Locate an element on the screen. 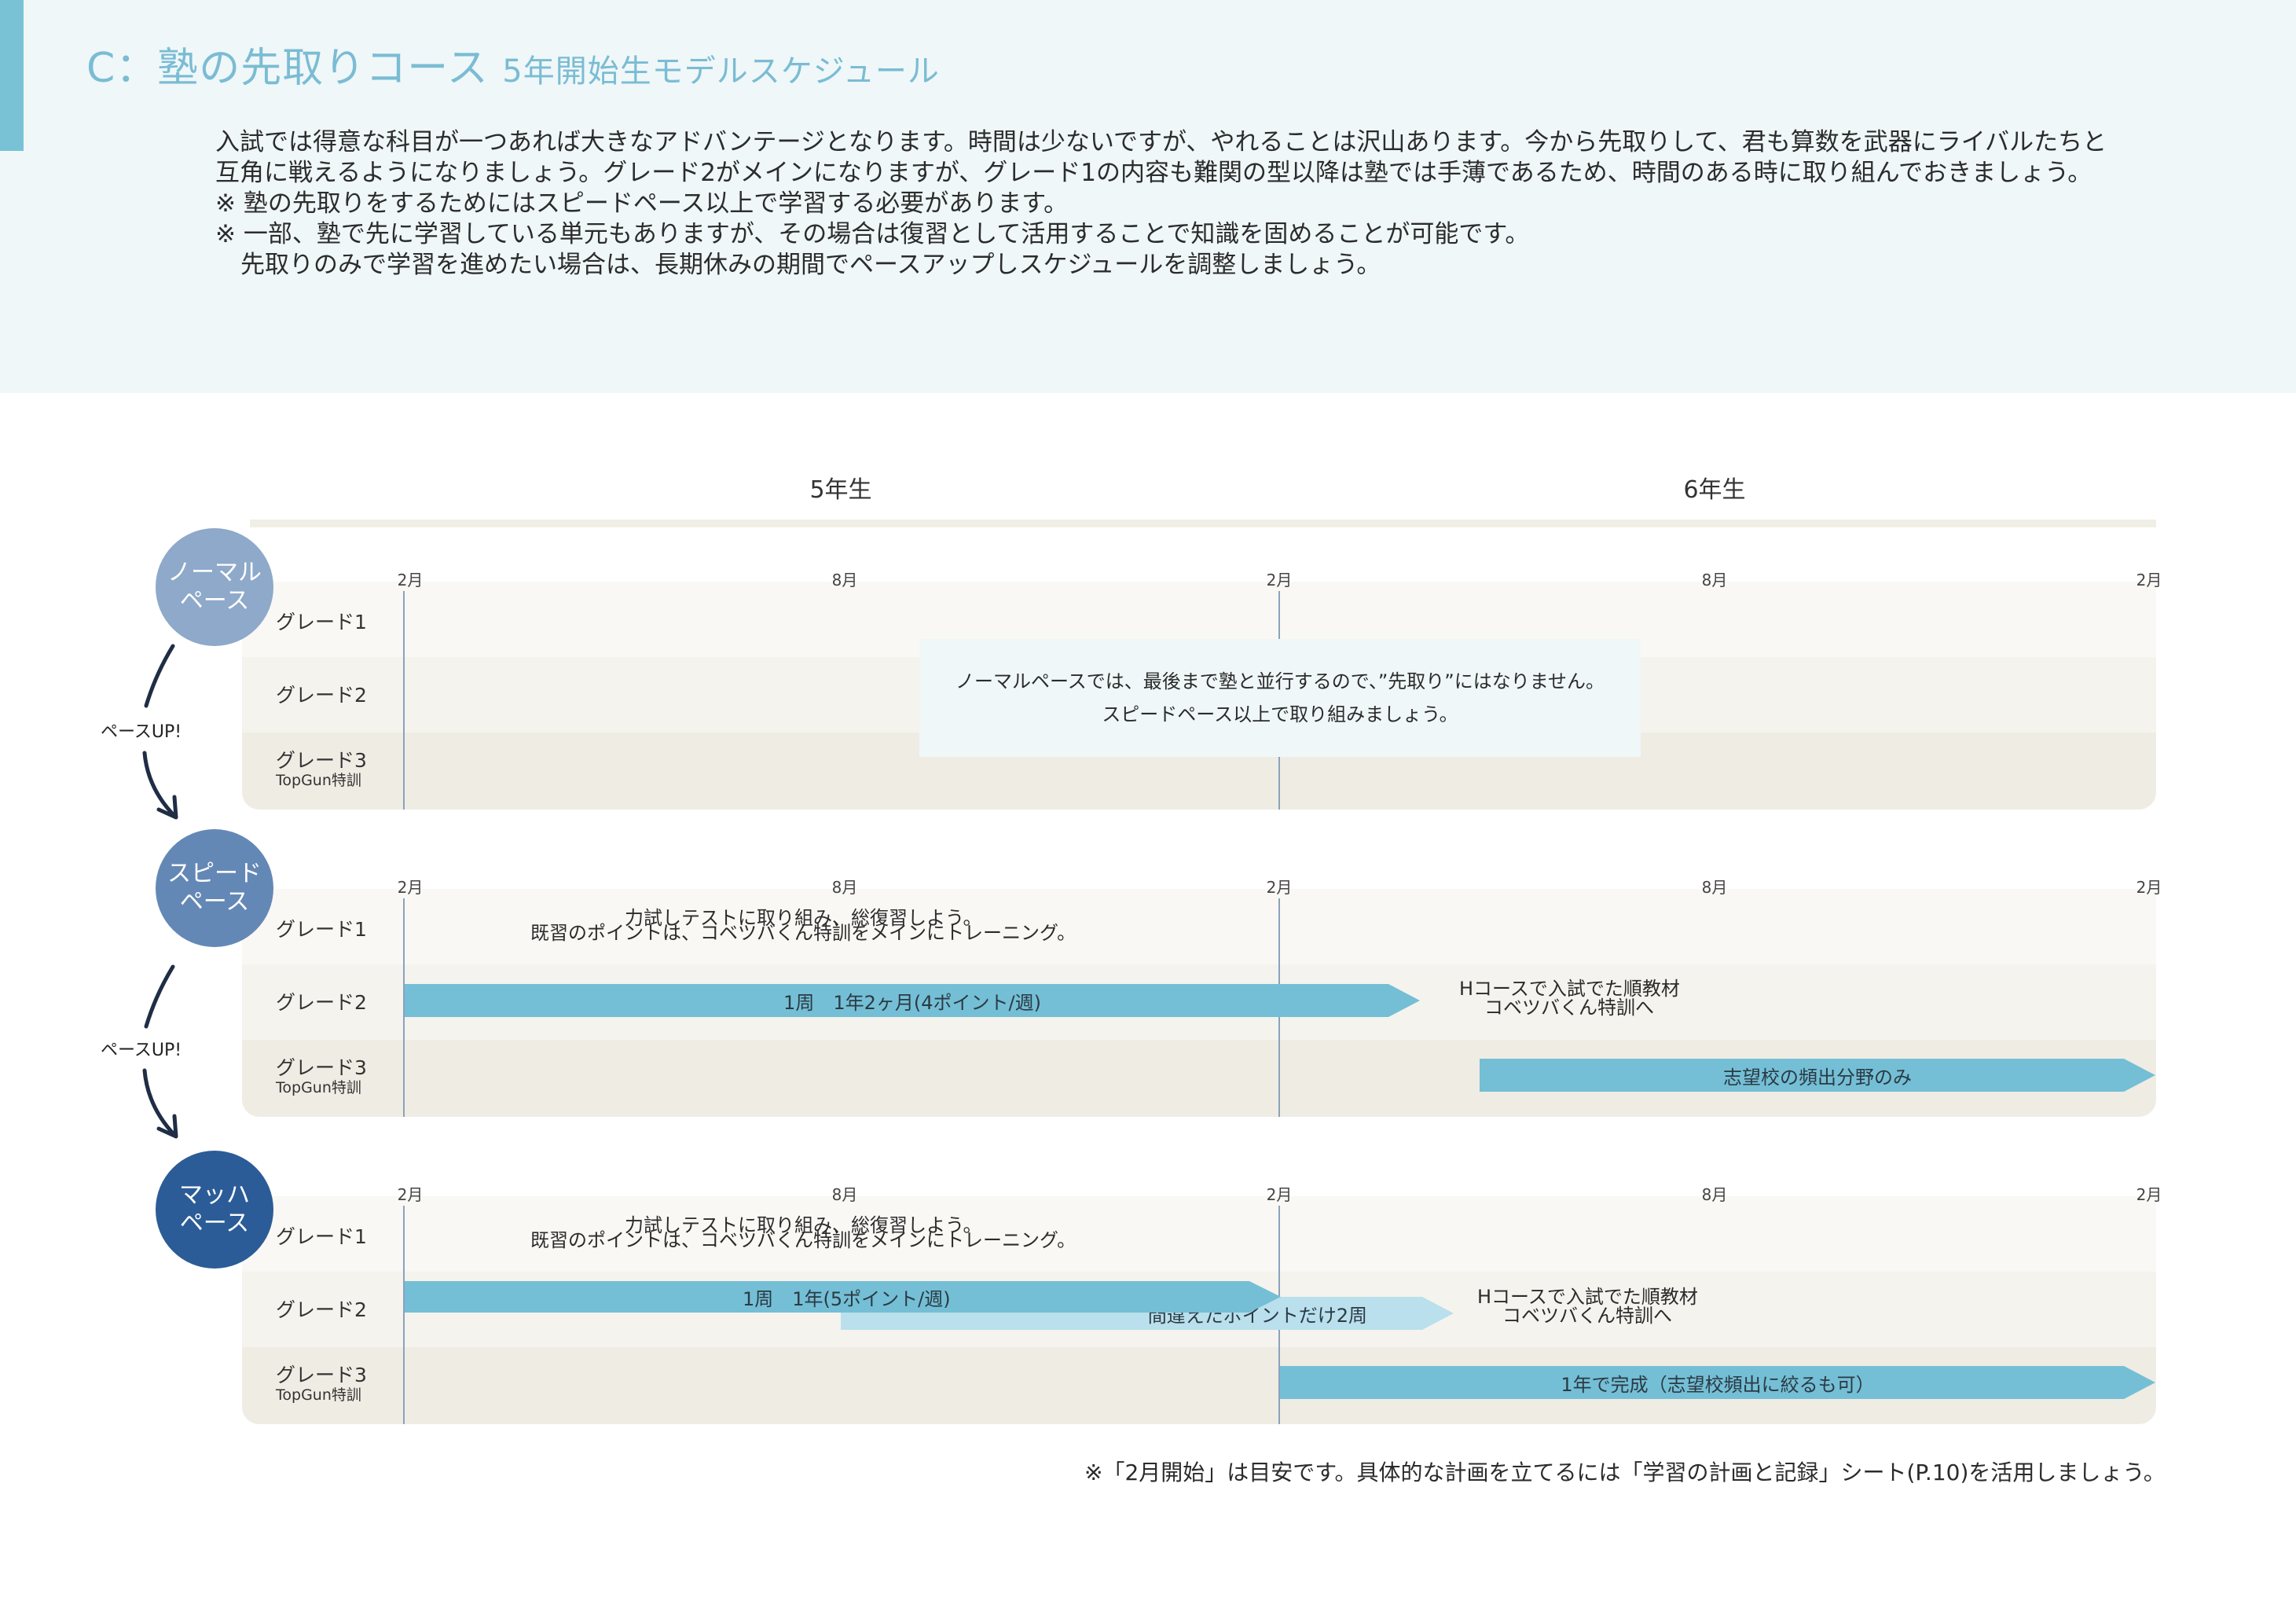 This screenshot has height=1623, width=2296. year-5-label: 5年生 is located at coordinates (840, 490).